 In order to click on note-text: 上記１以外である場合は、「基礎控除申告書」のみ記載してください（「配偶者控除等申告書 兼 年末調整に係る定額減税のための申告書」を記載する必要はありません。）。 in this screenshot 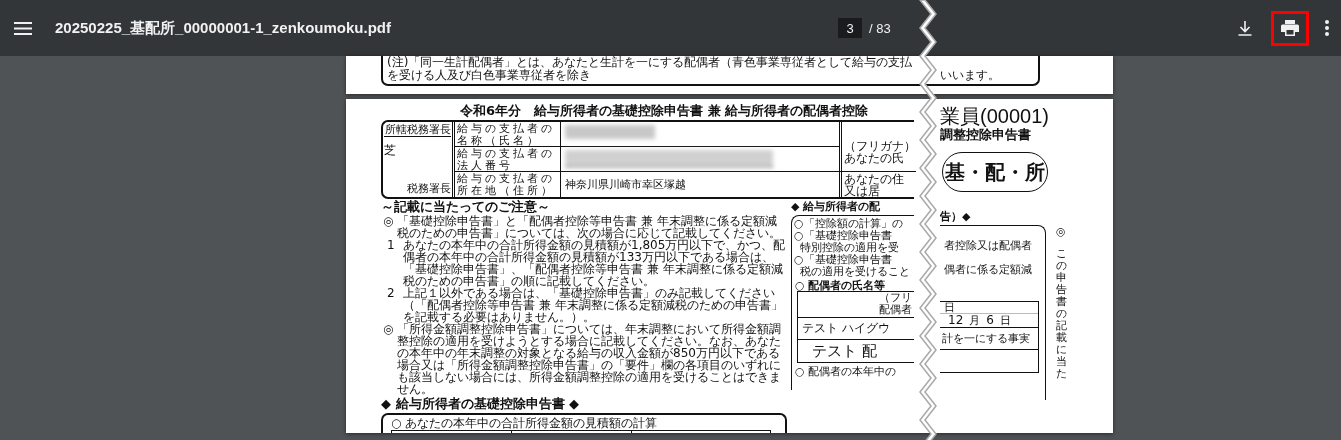, I will do `click(593, 305)`.